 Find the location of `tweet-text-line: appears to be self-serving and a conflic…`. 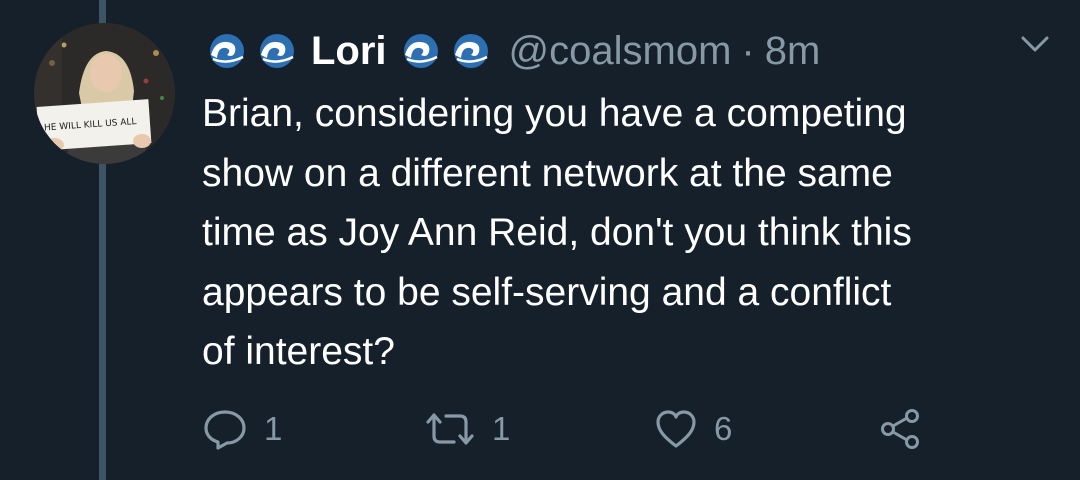

tweet-text-line: appears to be self-serving and a conflic… is located at coordinates (547, 292).